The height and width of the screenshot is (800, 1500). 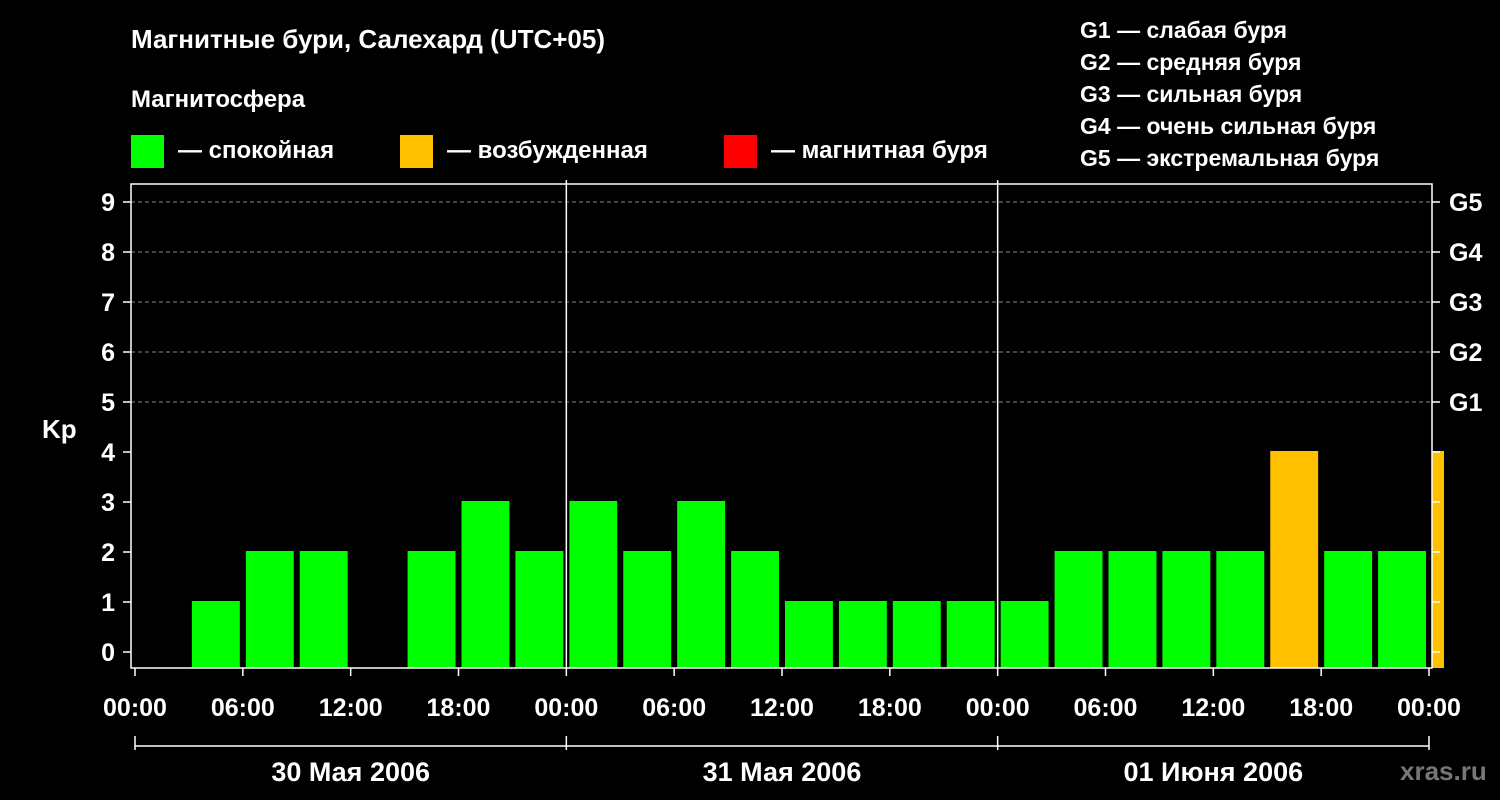 What do you see at coordinates (108, 503) in the screenshot?
I see `y-tick-label: 3` at bounding box center [108, 503].